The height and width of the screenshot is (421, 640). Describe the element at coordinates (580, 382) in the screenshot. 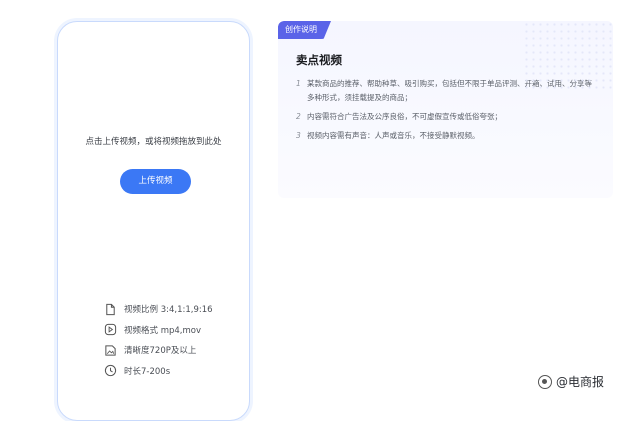

I see `watermark-text: @电商报` at that location.